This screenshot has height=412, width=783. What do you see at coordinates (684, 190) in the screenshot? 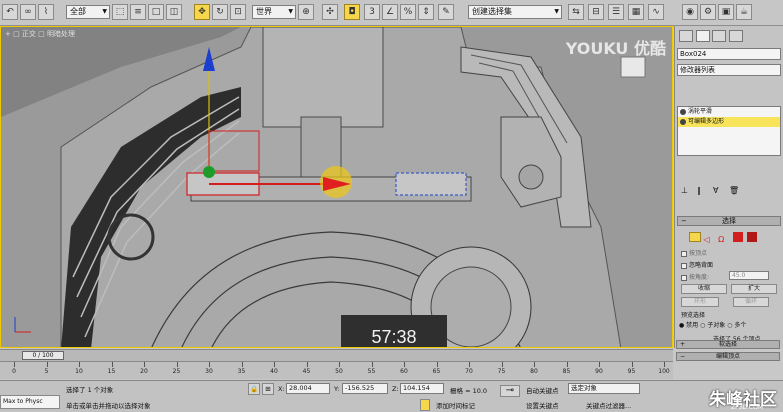
I see `pin-stack-icon: ⊥` at bounding box center [684, 190].